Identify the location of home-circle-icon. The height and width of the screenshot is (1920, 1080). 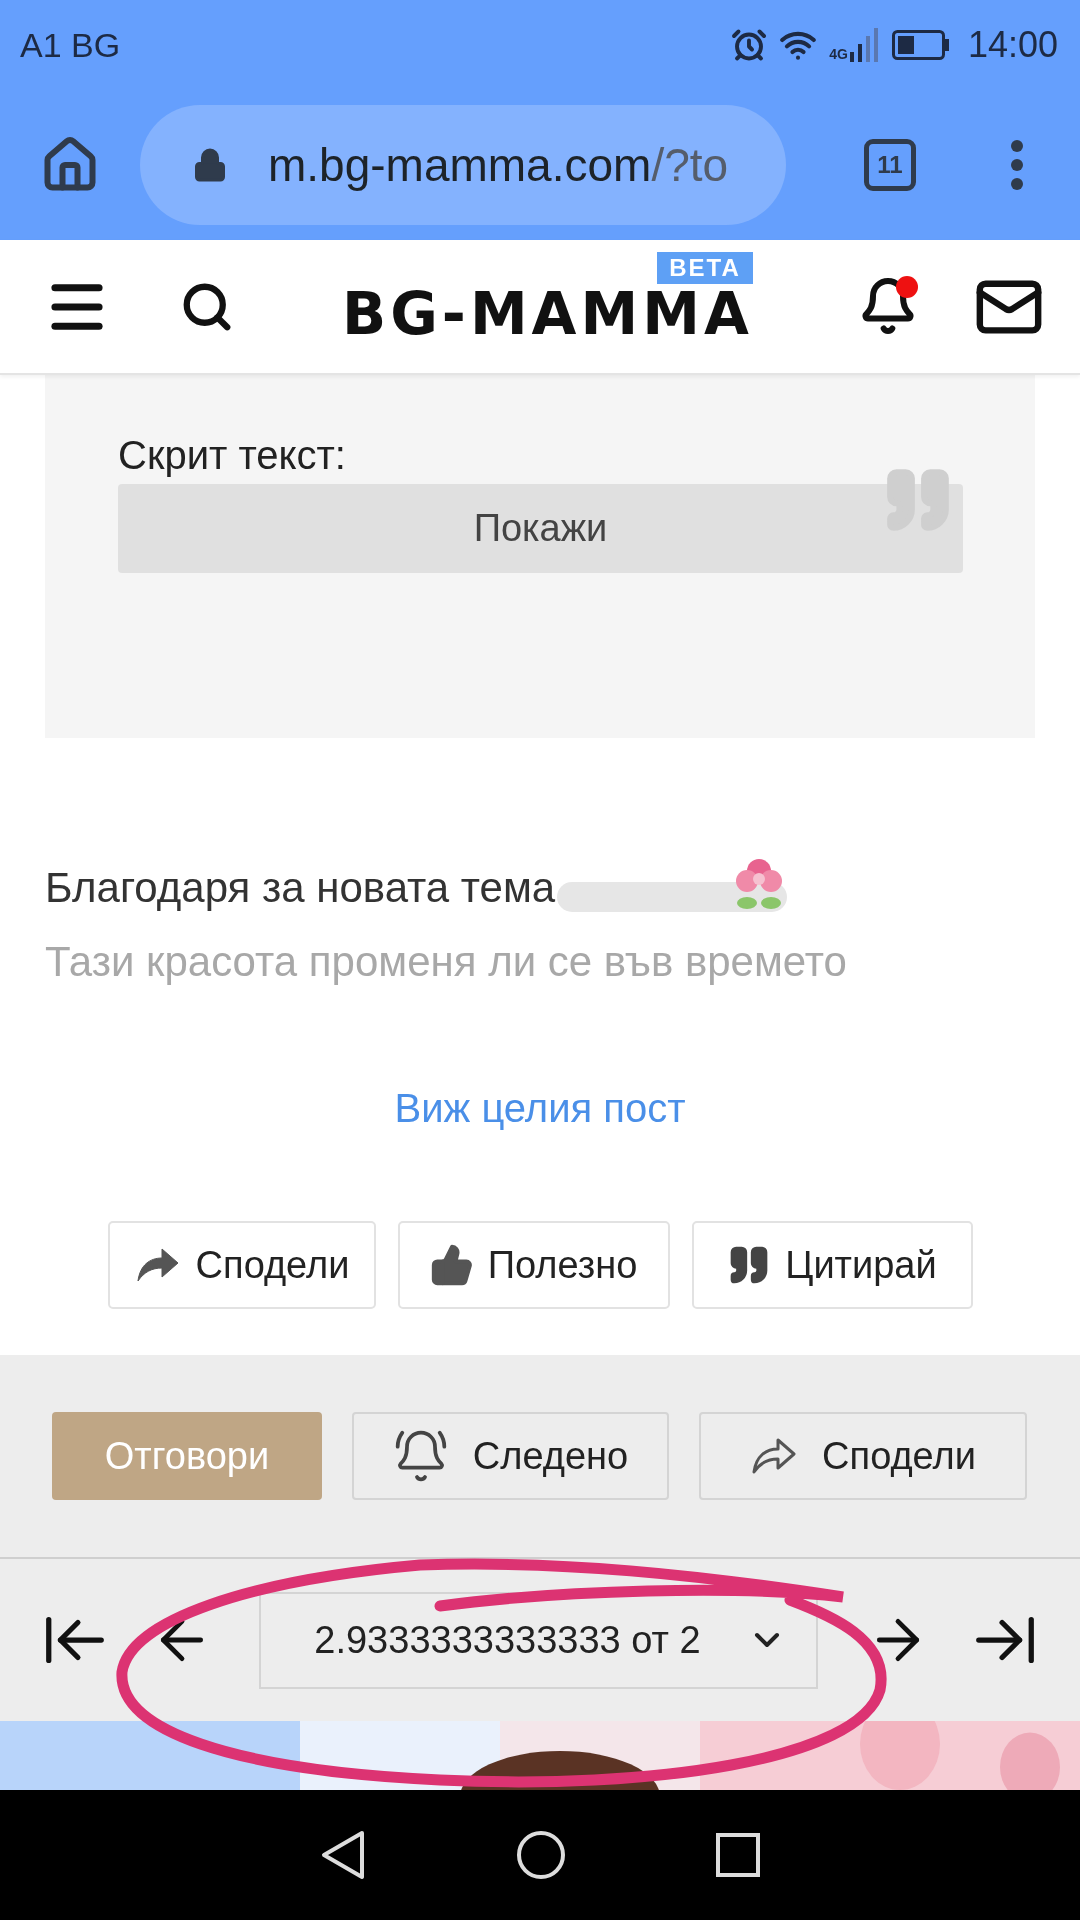
(541, 1855).